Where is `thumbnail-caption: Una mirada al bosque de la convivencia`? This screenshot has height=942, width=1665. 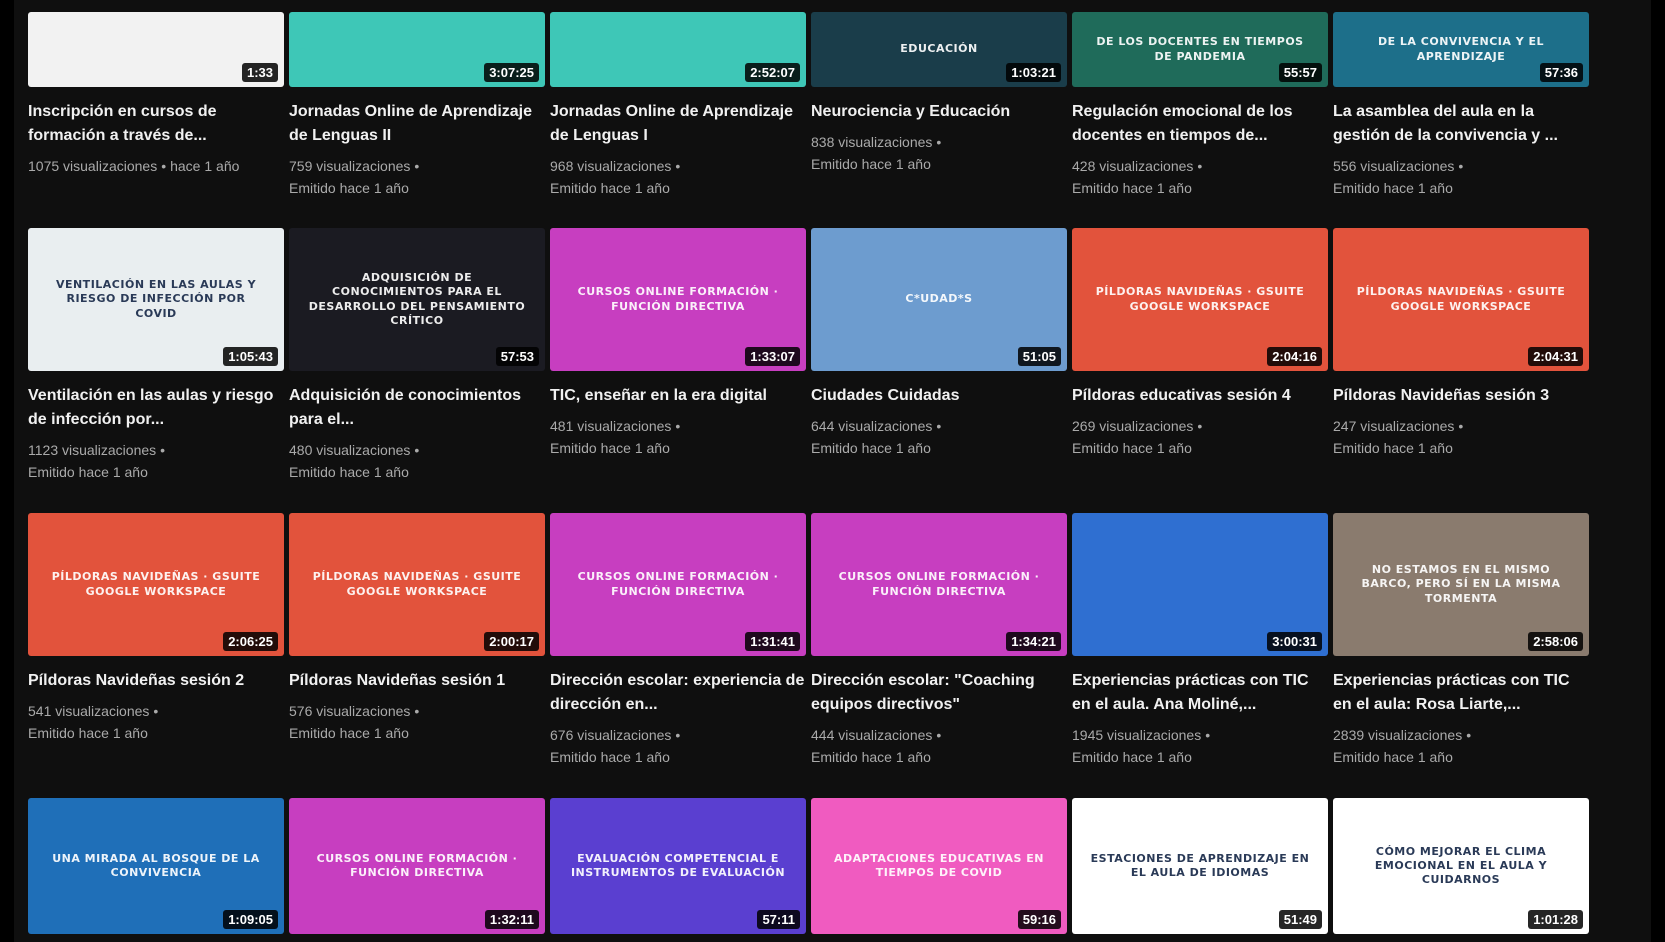 thumbnail-caption: Una mirada al bosque de la convivencia is located at coordinates (156, 865).